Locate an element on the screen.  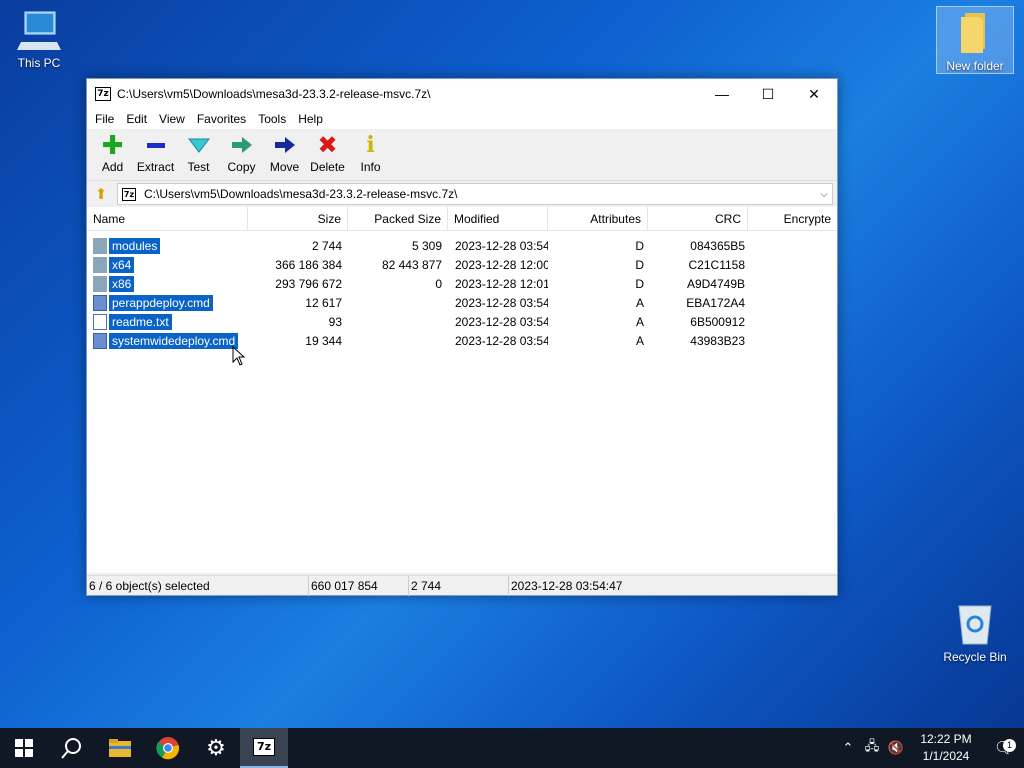
minimize-button: — is located at coordinates (722, 94).